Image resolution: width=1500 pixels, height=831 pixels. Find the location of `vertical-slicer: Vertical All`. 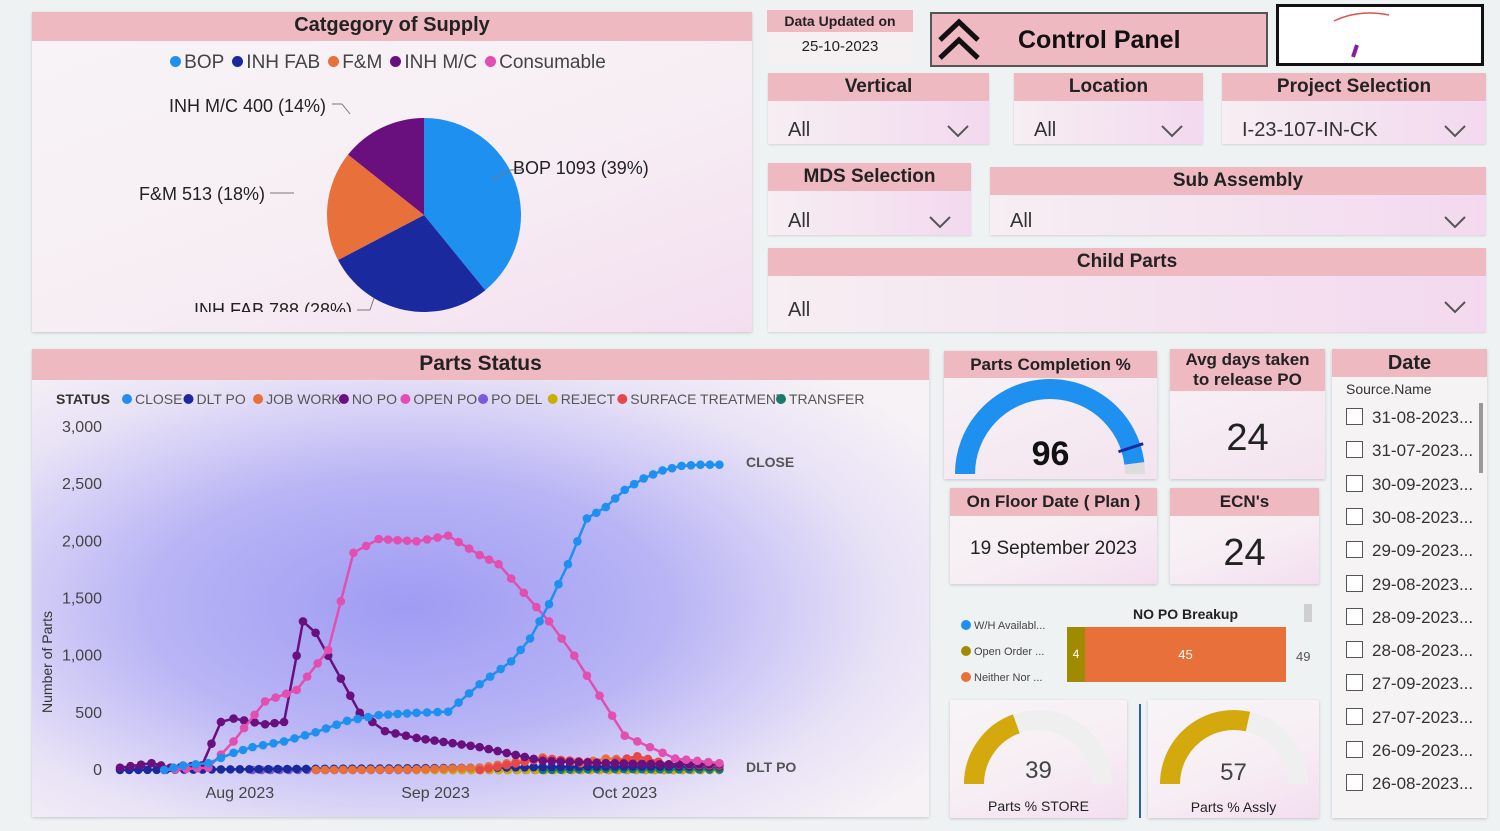

vertical-slicer: Vertical All is located at coordinates (878, 108).